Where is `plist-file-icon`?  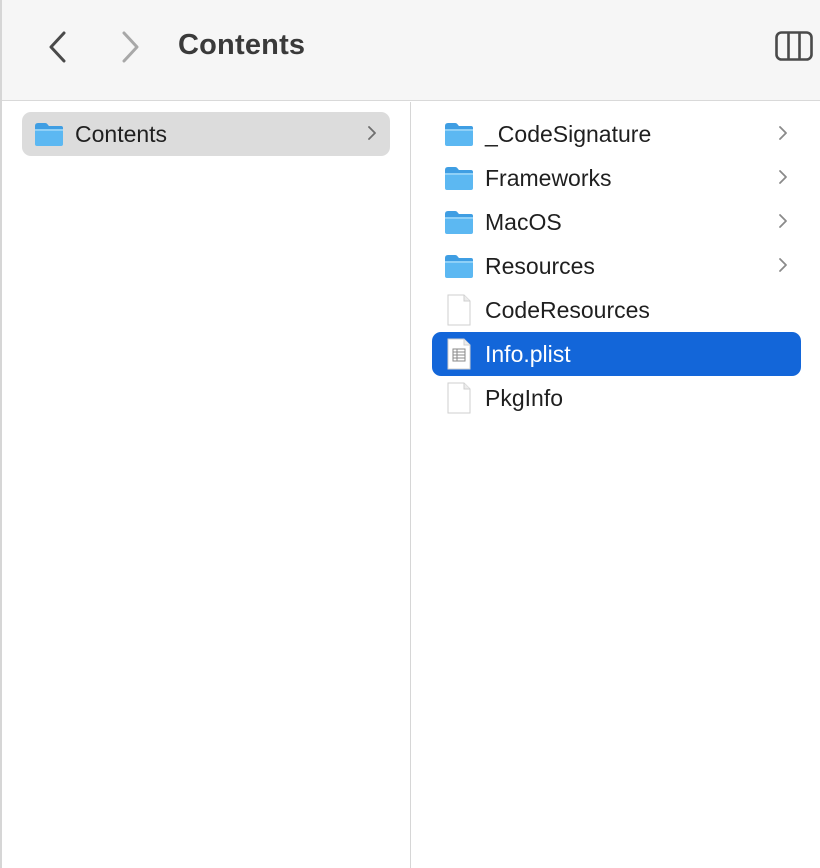
plist-file-icon is located at coordinates (459, 354).